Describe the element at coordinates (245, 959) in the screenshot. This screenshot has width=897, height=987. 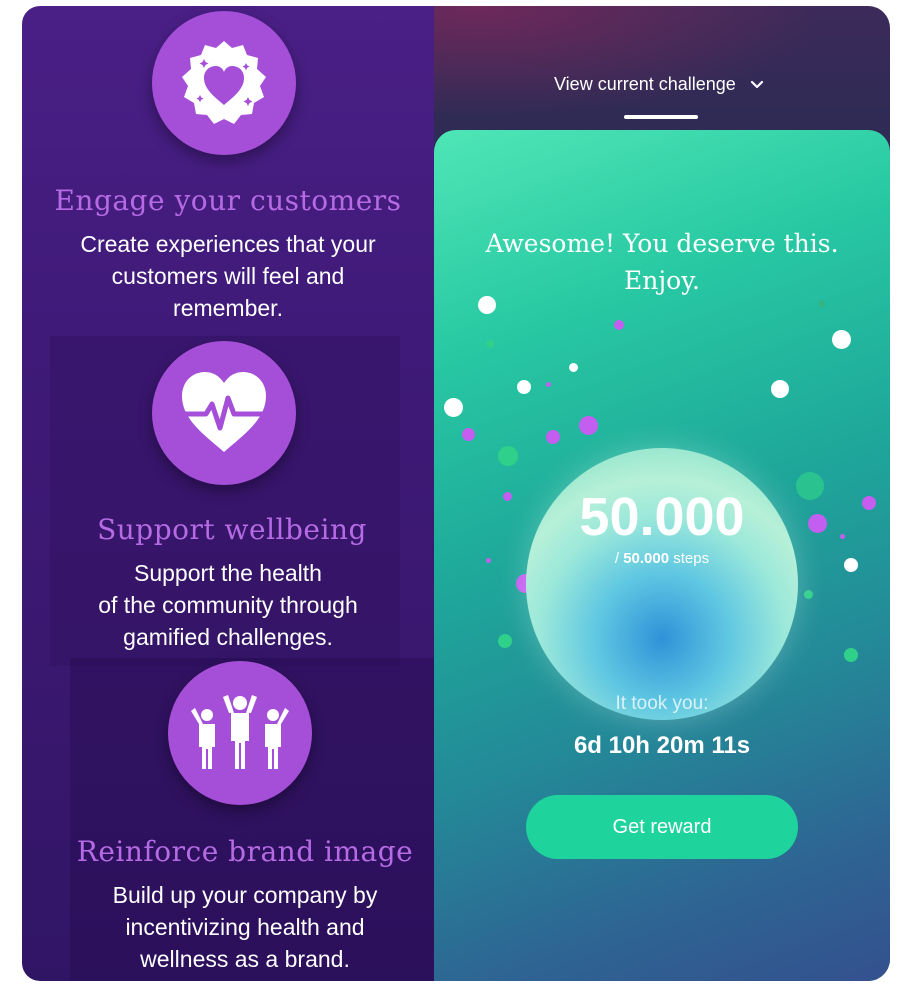
I see `feature-description-line: wellness as a brand.` at that location.